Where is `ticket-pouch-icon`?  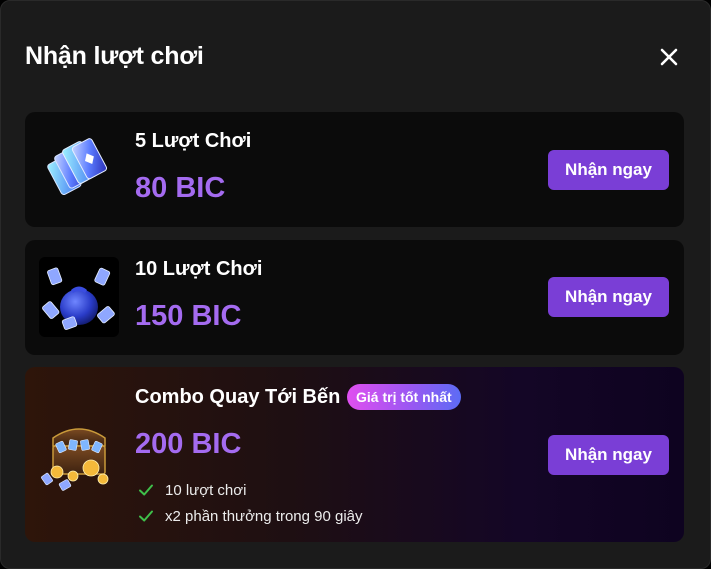 ticket-pouch-icon is located at coordinates (79, 297).